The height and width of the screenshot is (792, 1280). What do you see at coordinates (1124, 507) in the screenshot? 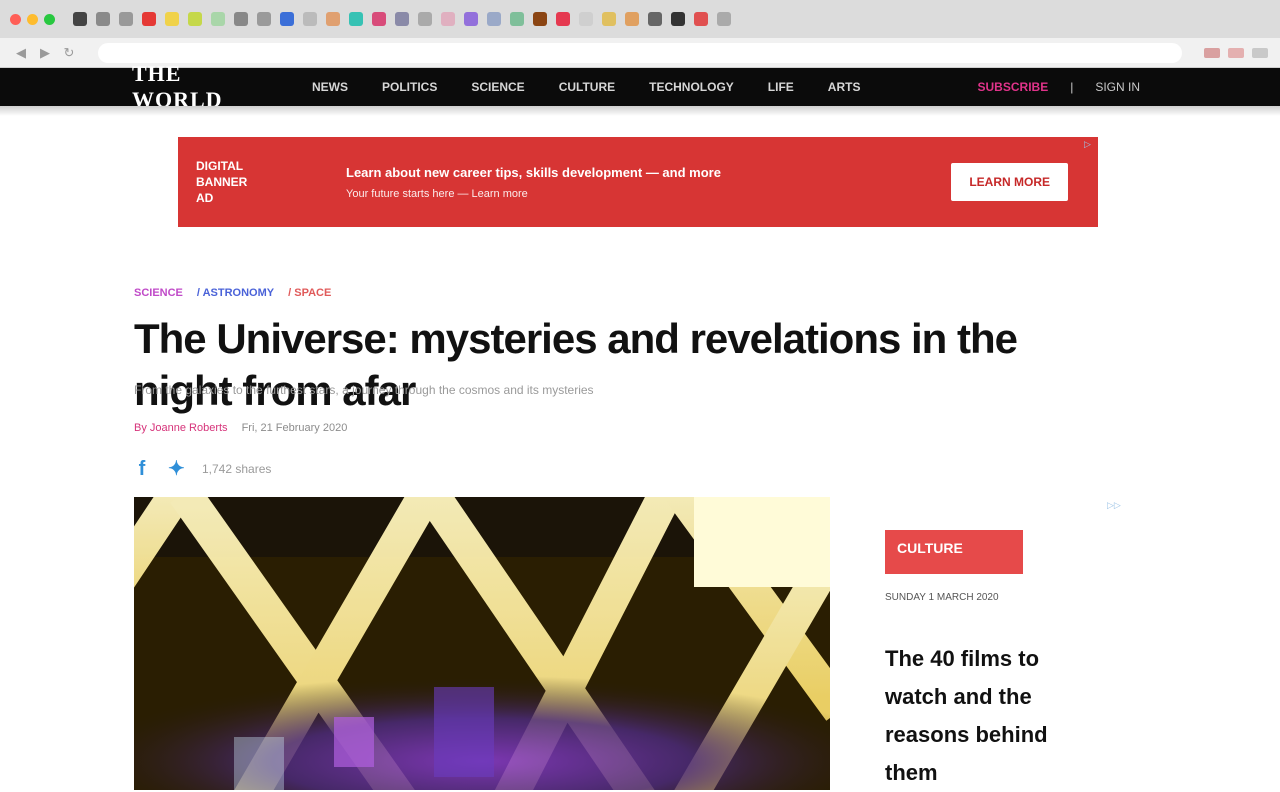
I see `adchoices-icon: ▷▷` at bounding box center [1124, 507].